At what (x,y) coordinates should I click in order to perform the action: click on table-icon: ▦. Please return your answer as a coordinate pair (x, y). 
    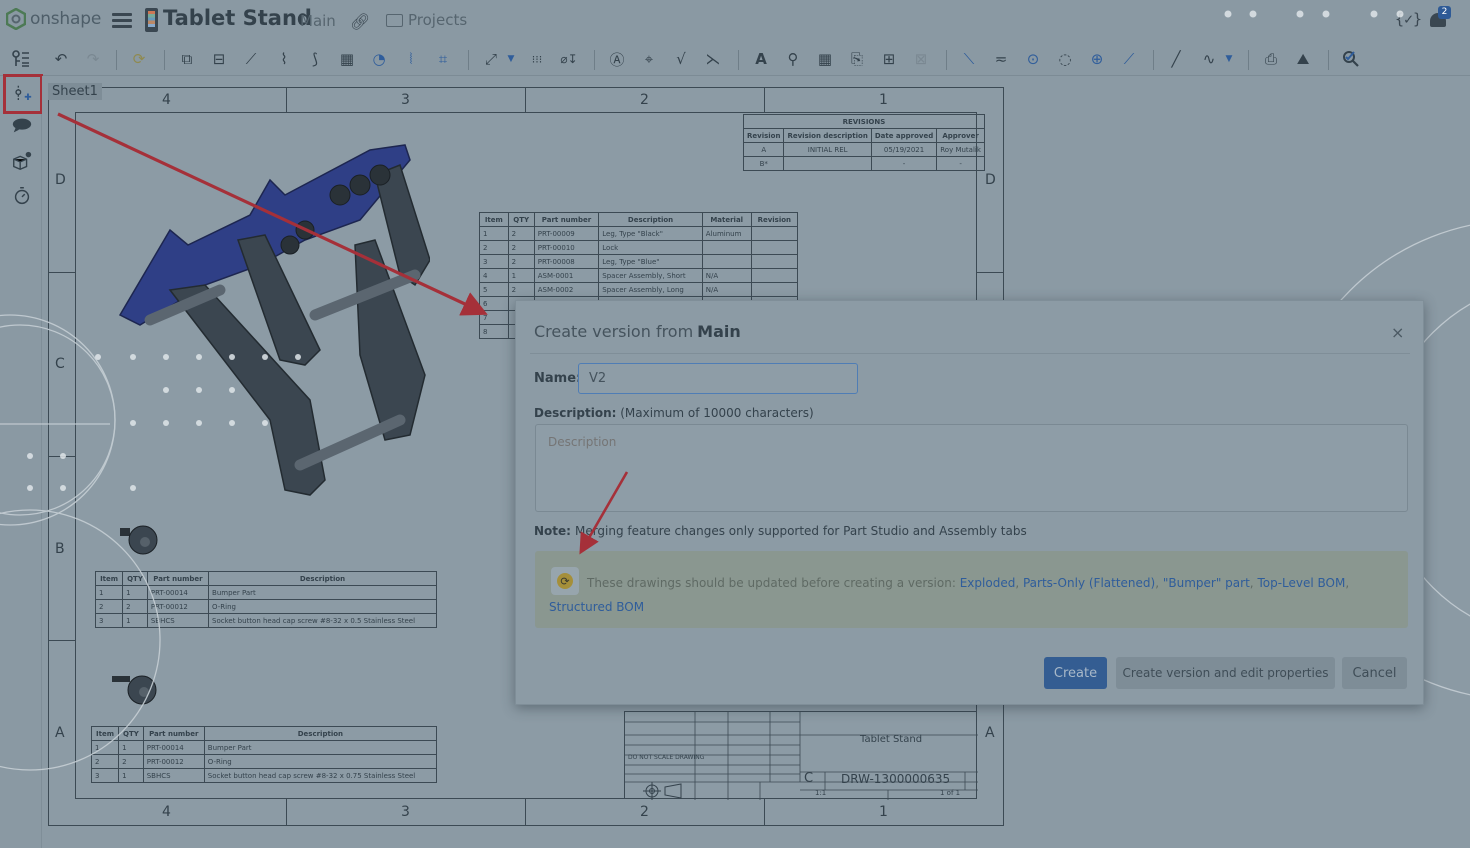
    Looking at the image, I should click on (825, 59).